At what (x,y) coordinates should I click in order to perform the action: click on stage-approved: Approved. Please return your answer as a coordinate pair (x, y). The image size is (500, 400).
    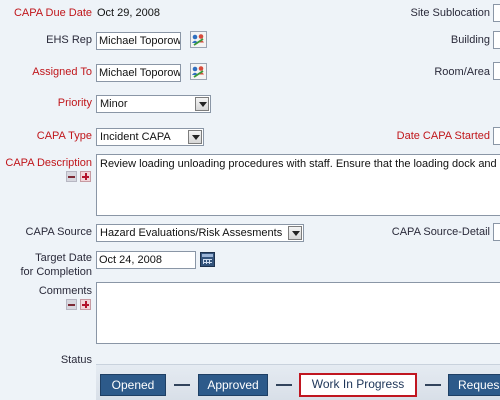
    Looking at the image, I should click on (233, 385).